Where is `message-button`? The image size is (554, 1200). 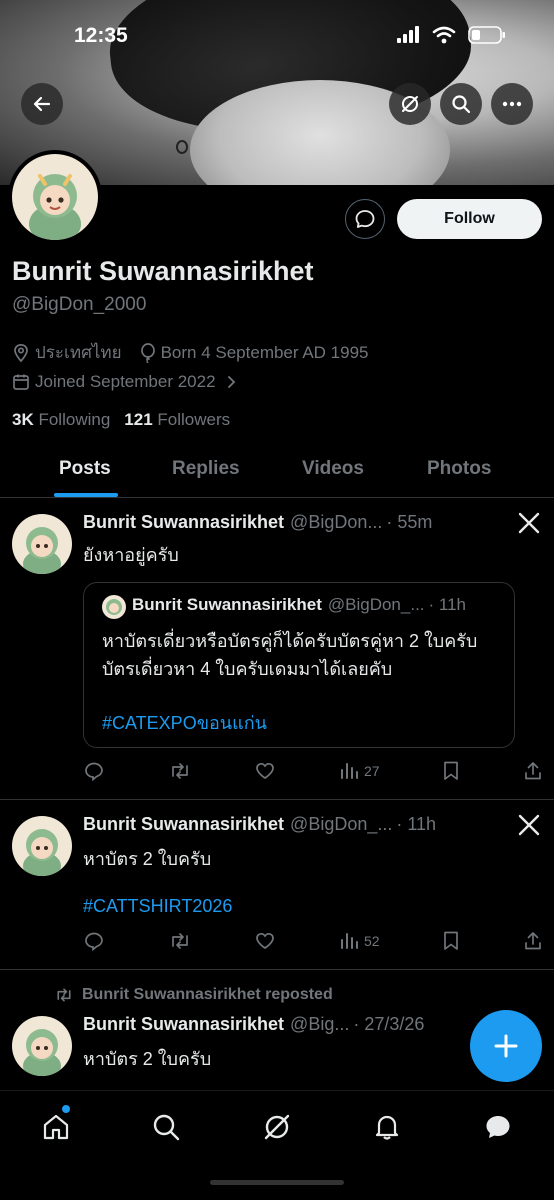 message-button is located at coordinates (365, 219).